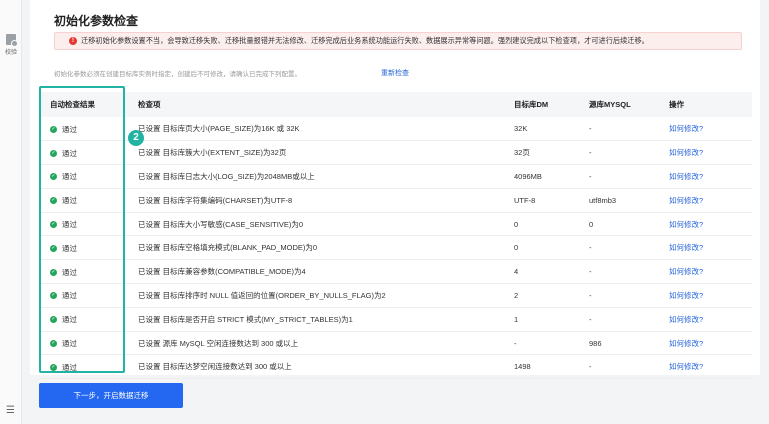  Describe the element at coordinates (395, 73) in the screenshot. I see `recheck-link: 重新检查` at that location.